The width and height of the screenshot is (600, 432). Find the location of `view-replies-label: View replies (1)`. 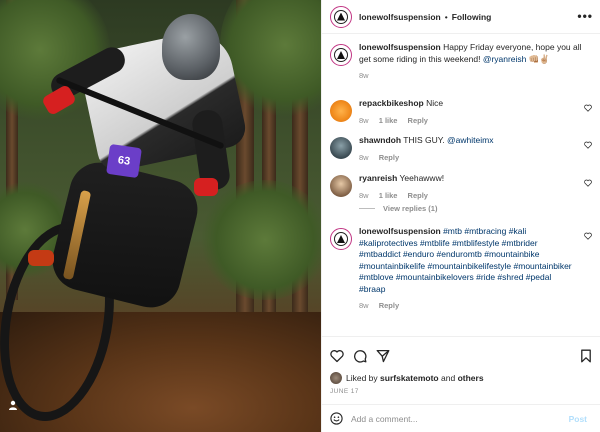

view-replies-label: View replies (1) is located at coordinates (410, 208).